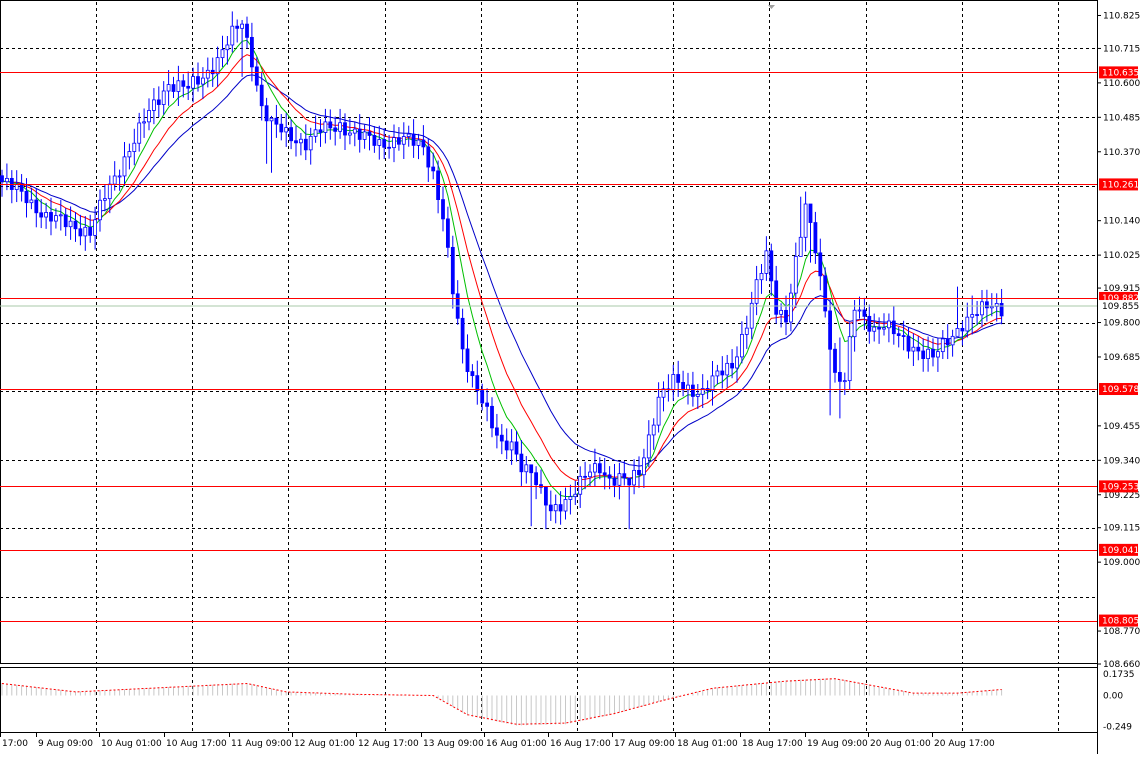 The width and height of the screenshot is (1140, 758). Describe the element at coordinates (1121, 84) in the screenshot. I see `y-tick-label-2: 110.600` at that location.